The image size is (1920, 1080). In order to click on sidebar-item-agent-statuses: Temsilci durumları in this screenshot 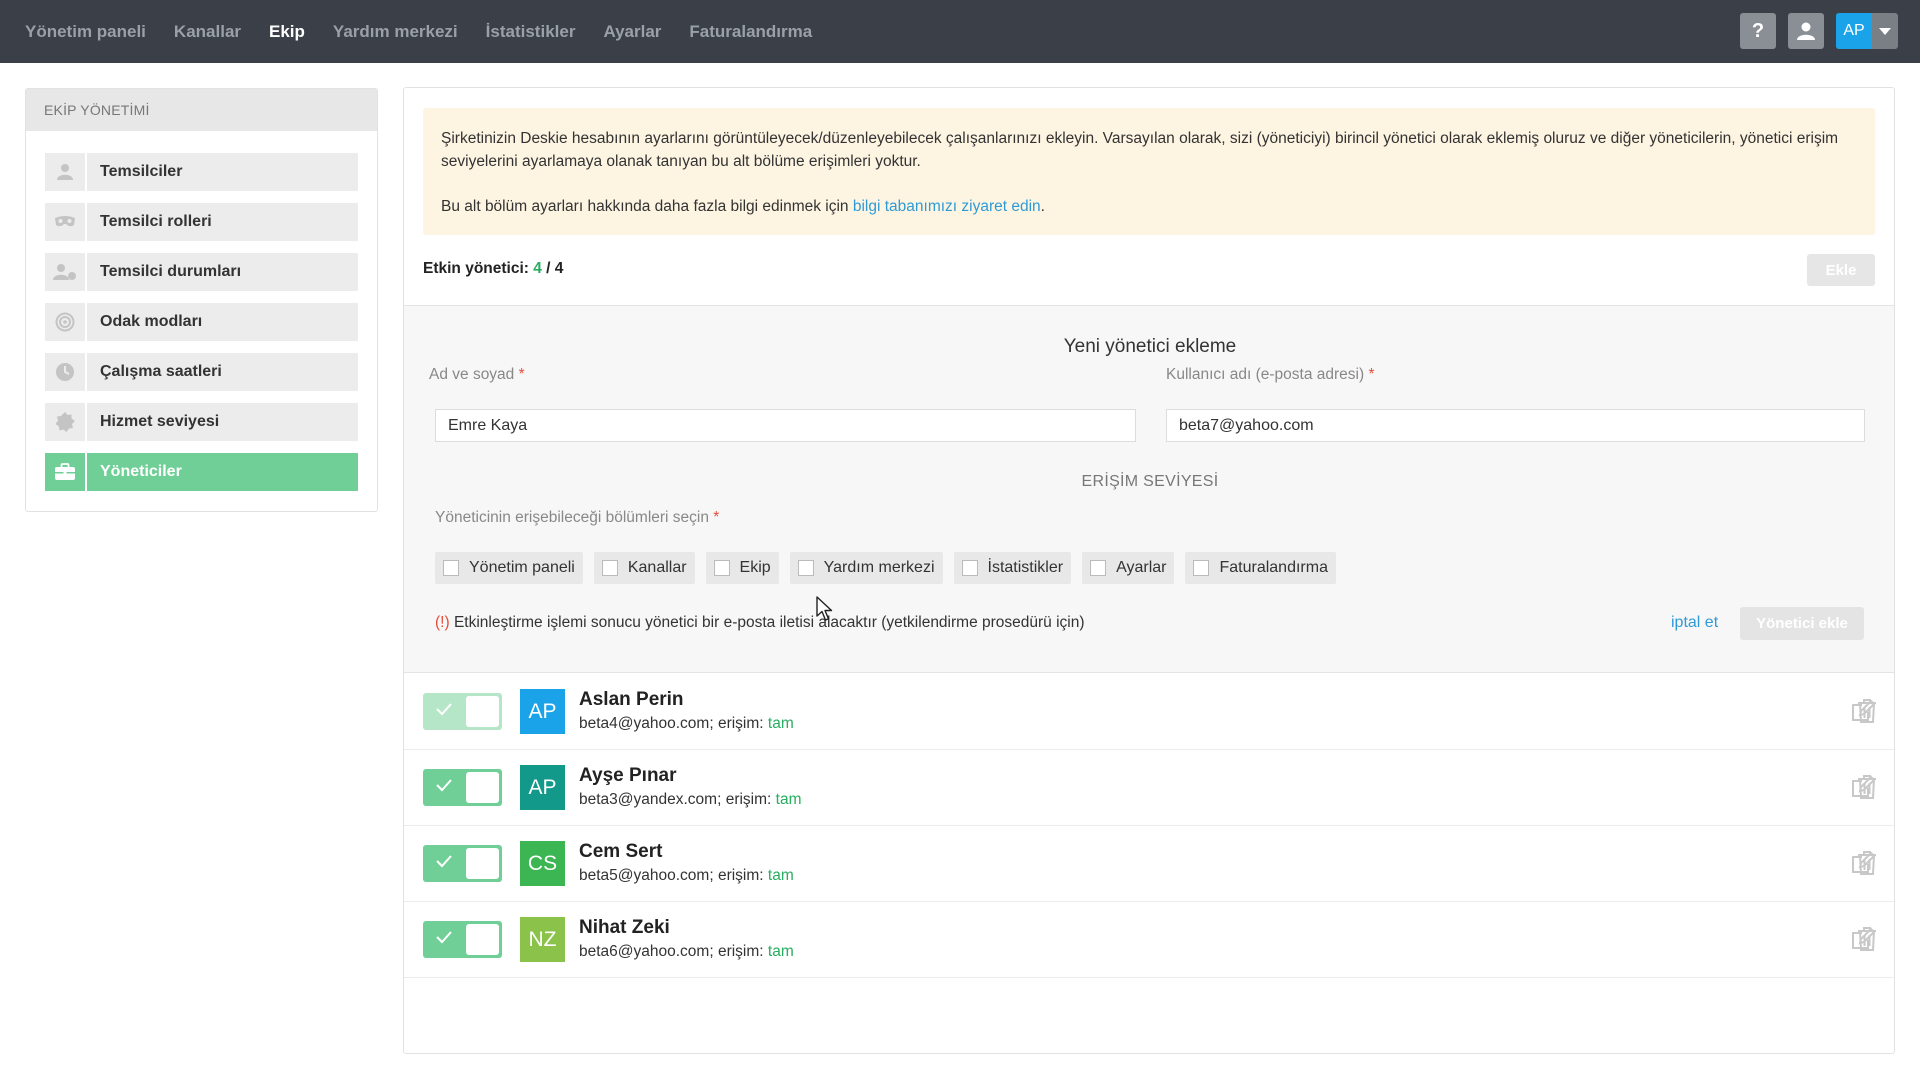, I will do `click(201, 272)`.